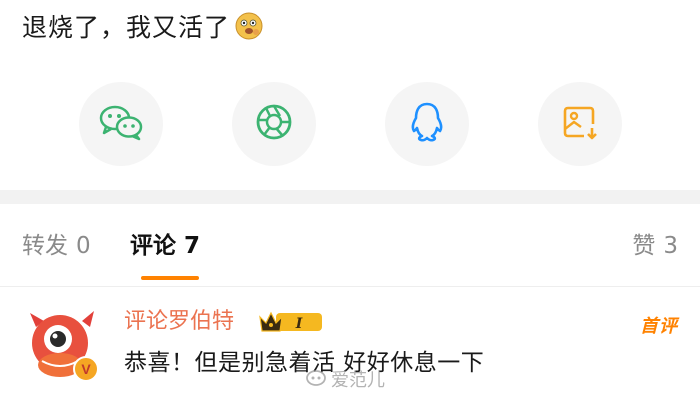  I want to click on tab-repost-count: 0, so click(83, 246).